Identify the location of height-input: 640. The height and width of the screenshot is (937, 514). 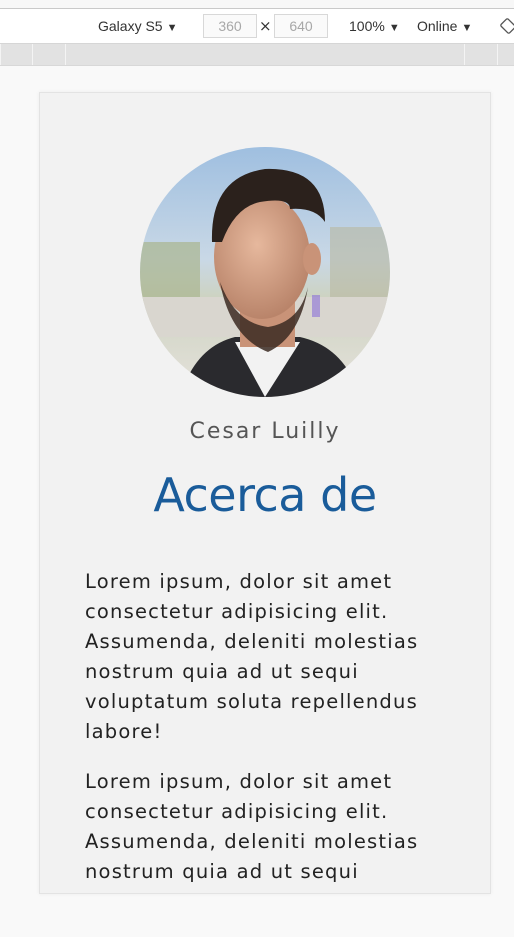
(301, 26).